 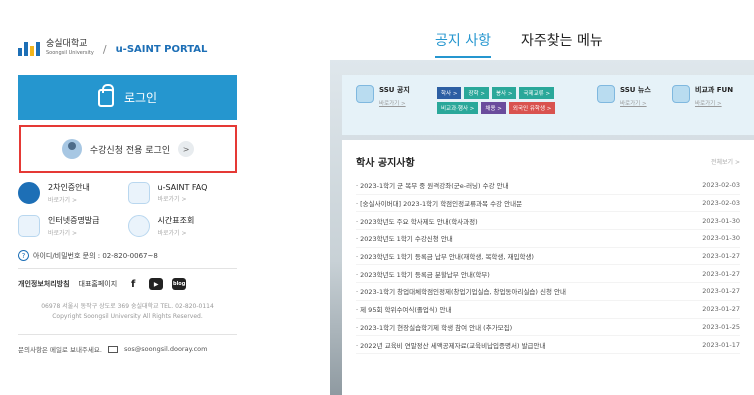 What do you see at coordinates (504, 93) in the screenshot?
I see `chip-volunteer: 봉사 >` at bounding box center [504, 93].